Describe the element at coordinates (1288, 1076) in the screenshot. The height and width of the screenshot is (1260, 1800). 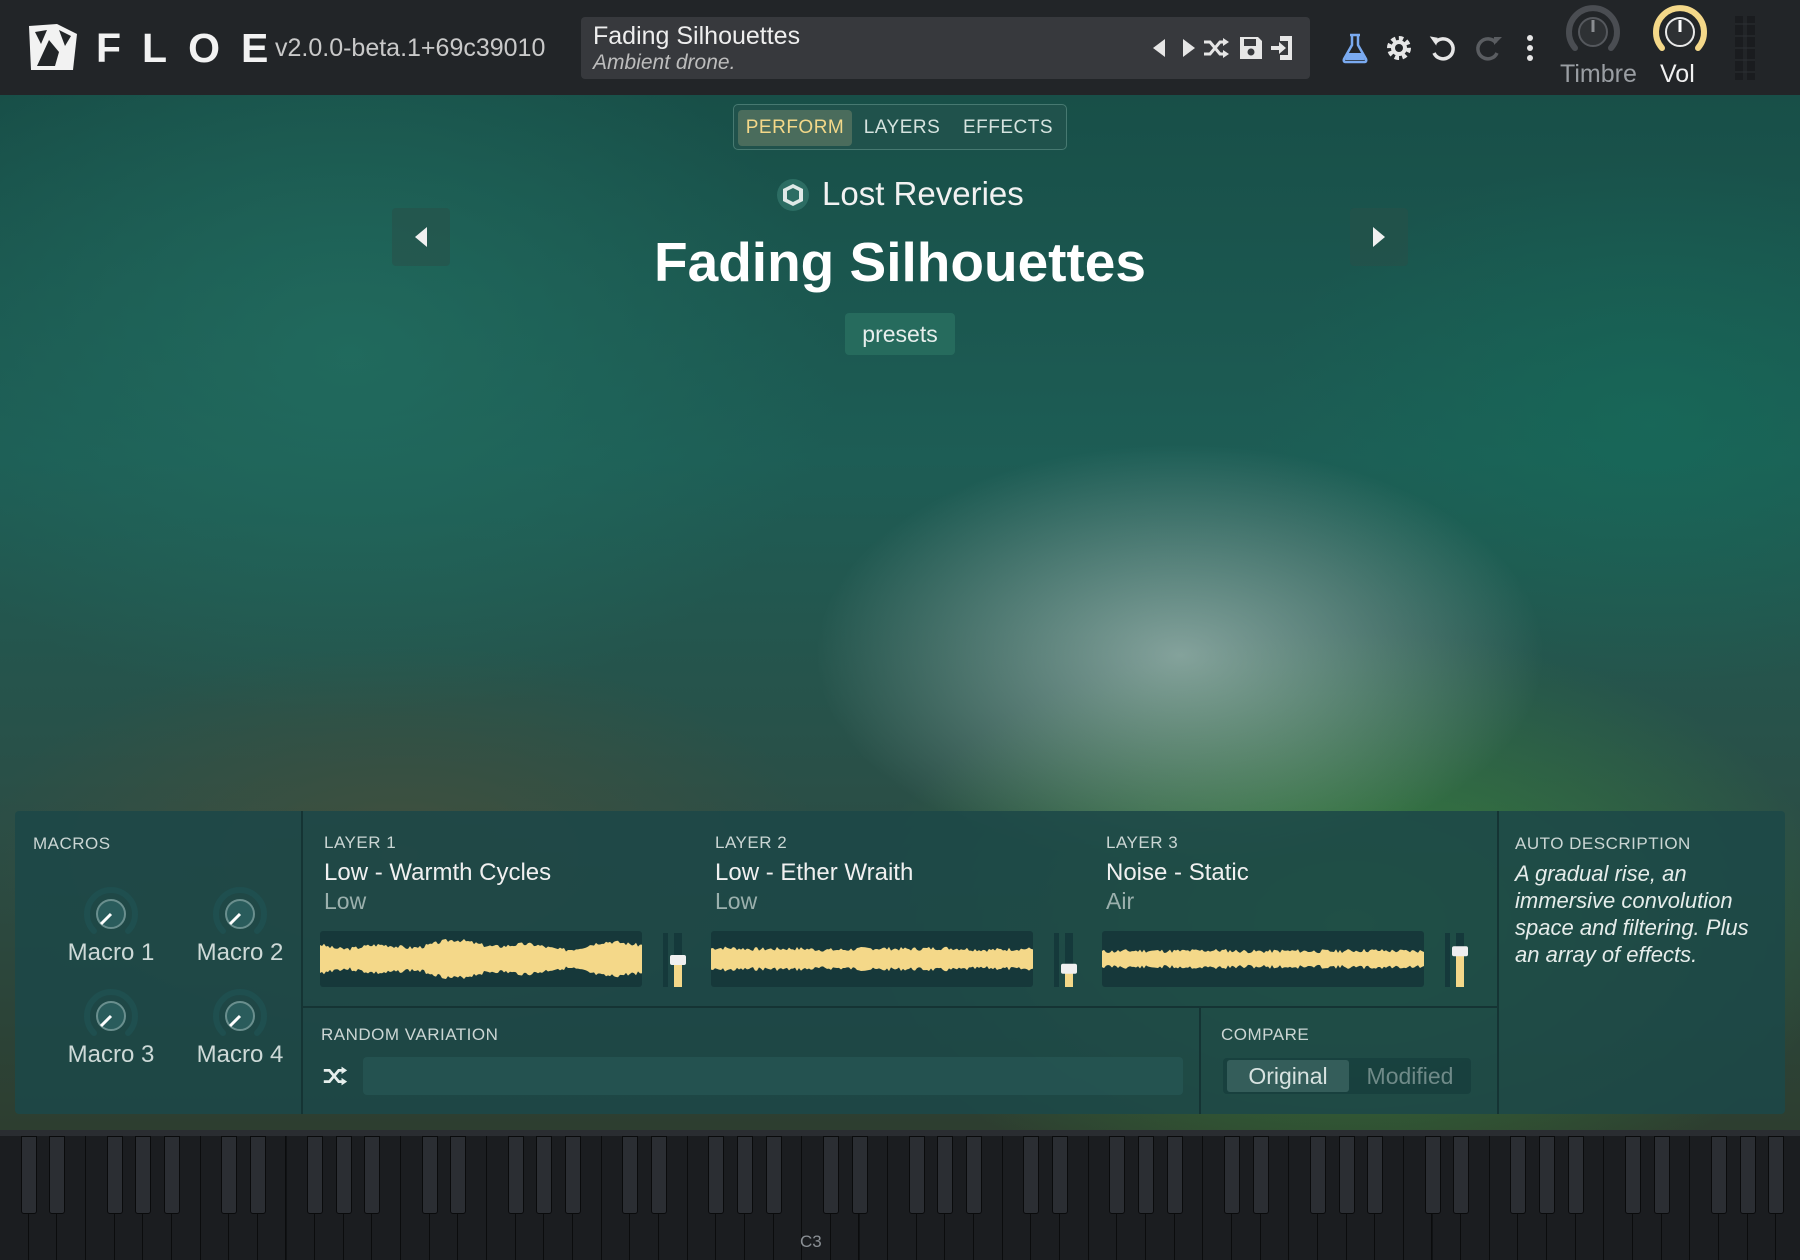
I see `compare-original-button: Original` at that location.